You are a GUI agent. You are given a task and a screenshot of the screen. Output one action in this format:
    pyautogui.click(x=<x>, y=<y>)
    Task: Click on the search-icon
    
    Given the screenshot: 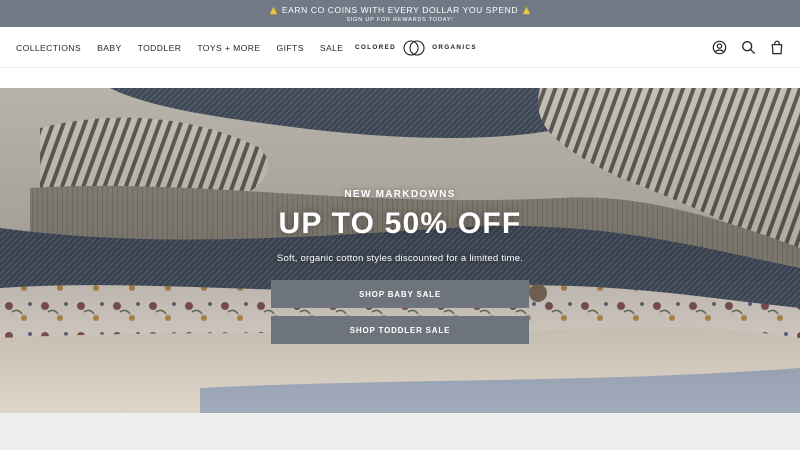 What is the action you would take?
    pyautogui.click(x=748, y=47)
    